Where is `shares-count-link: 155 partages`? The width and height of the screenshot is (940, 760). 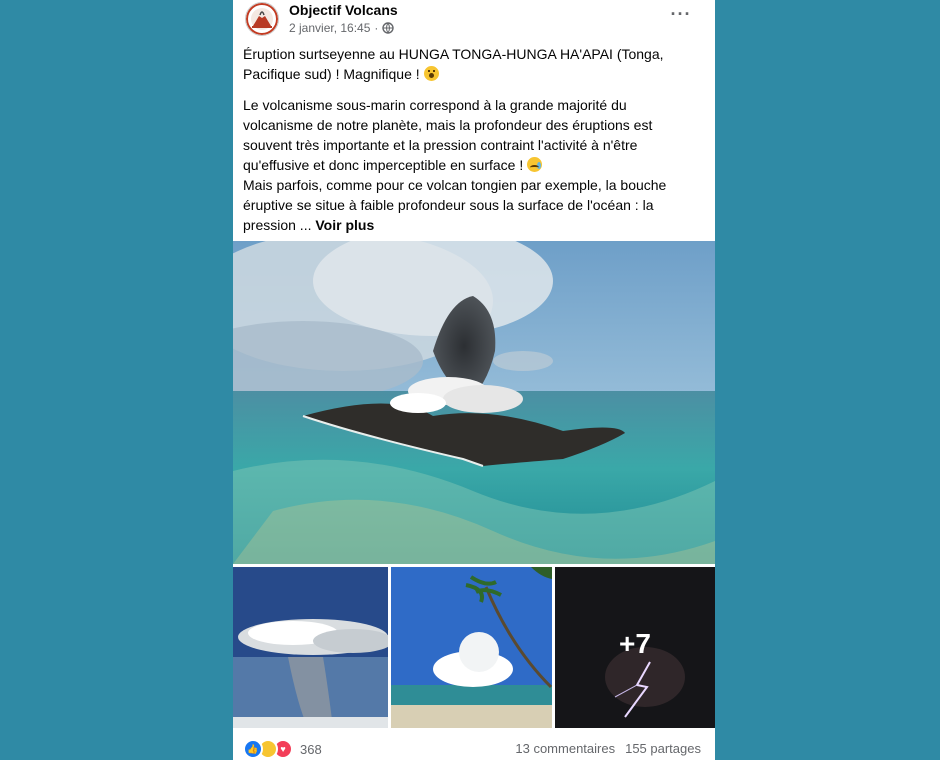 shares-count-link: 155 partages is located at coordinates (663, 748).